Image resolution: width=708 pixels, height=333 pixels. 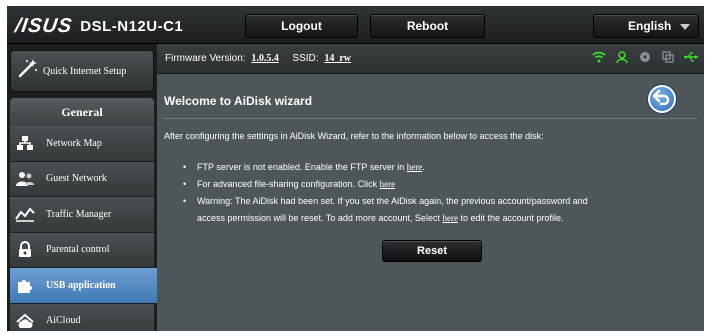 What do you see at coordinates (305, 58) in the screenshot?
I see `ssid-label: SSID:` at bounding box center [305, 58].